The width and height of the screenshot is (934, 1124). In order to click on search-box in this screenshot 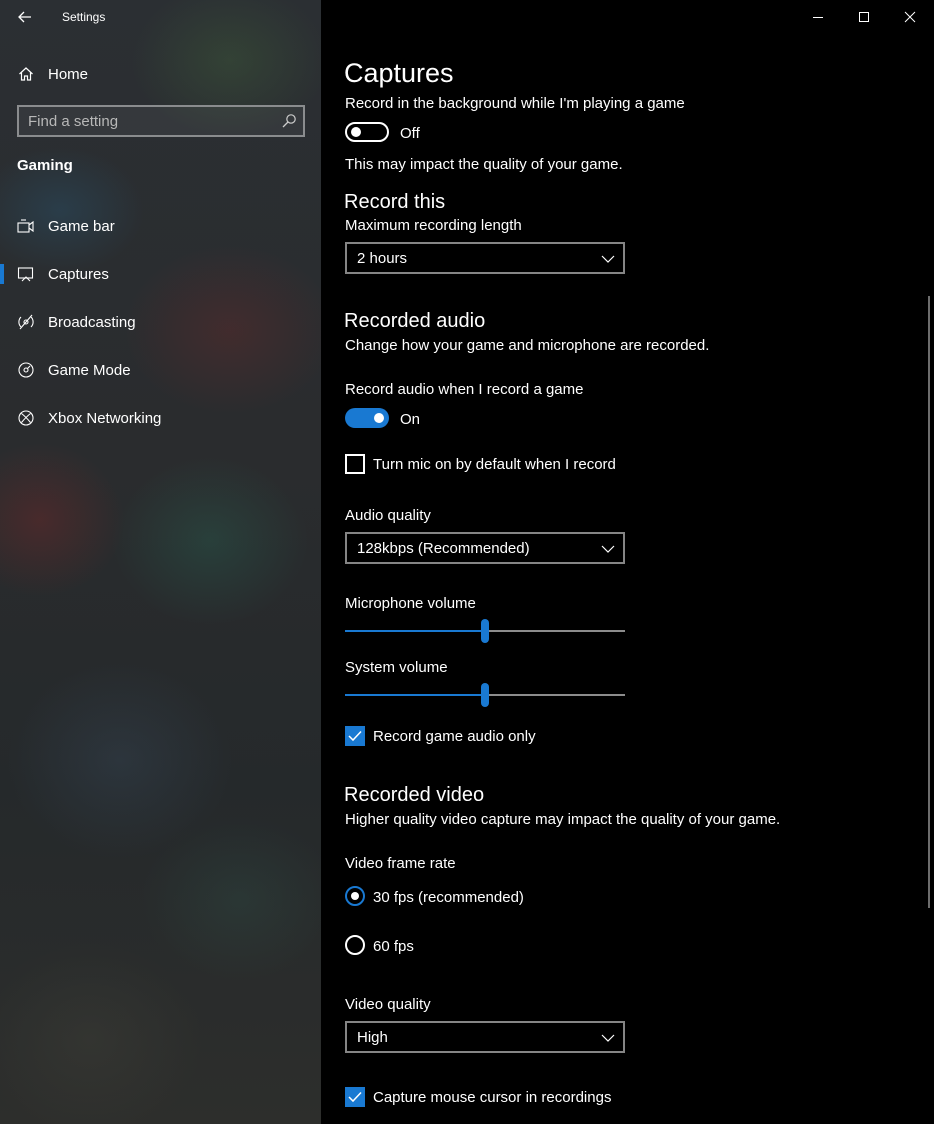, I will do `click(161, 121)`.